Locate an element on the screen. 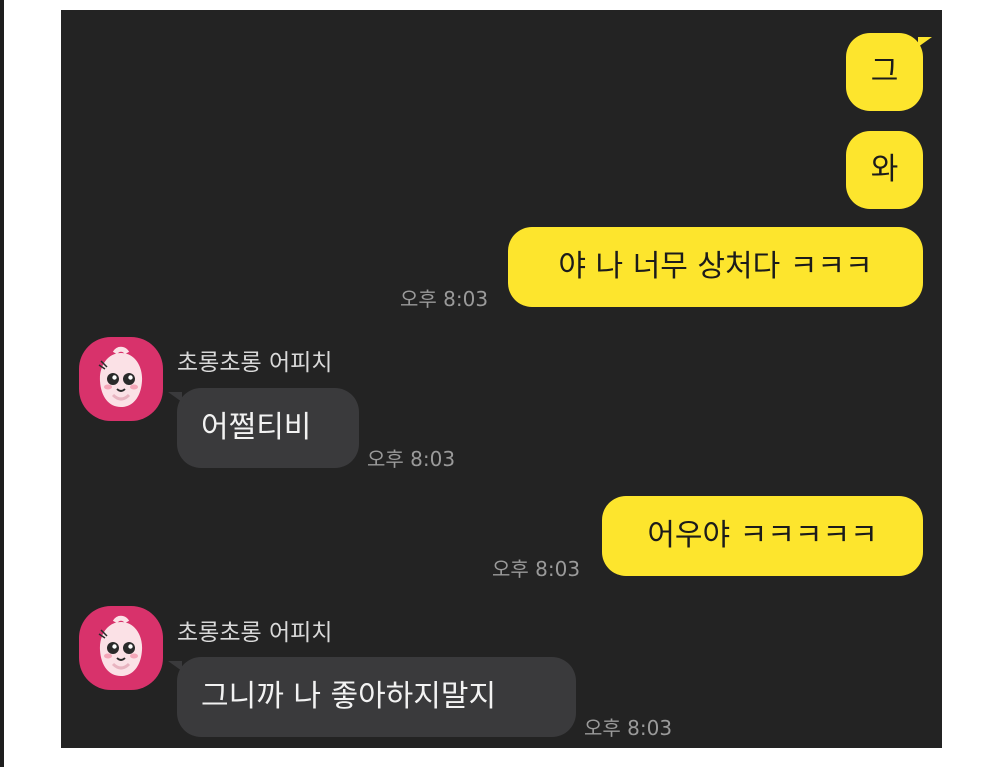 This screenshot has height=767, width=1000. message-text: 어우야 ㅋㅋㅋㅋㅋ is located at coordinates (762, 535).